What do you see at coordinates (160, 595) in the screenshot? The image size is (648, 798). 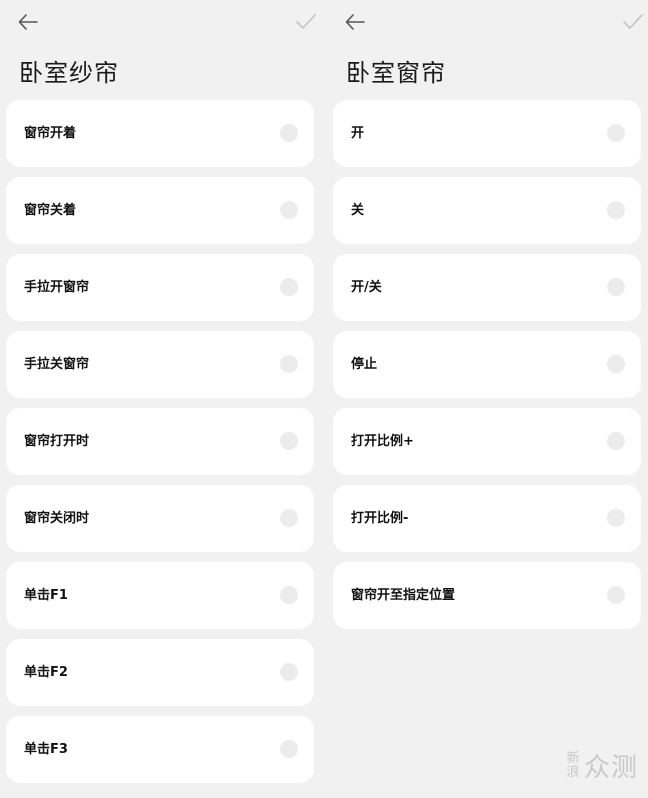 I see `list-item: 单击F1` at bounding box center [160, 595].